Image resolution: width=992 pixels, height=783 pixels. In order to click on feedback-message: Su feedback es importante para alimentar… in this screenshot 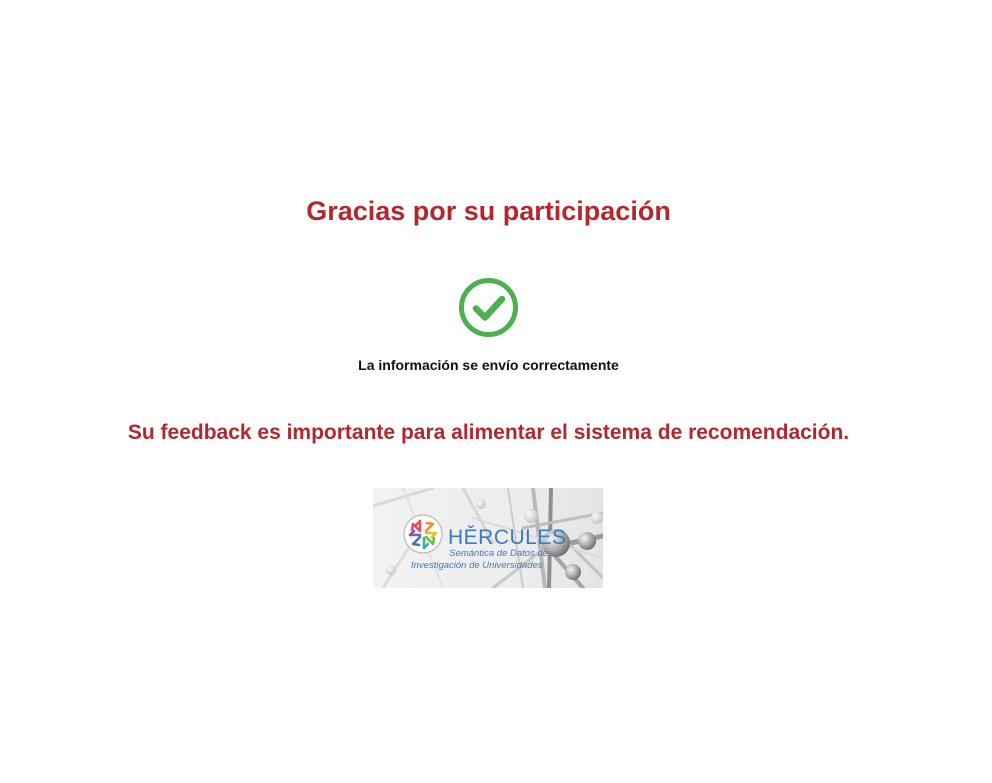, I will do `click(488, 432)`.